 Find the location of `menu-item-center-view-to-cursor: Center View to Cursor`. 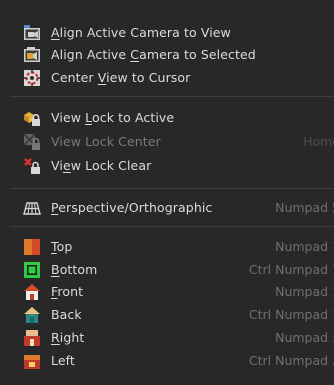

menu-item-center-view-to-cursor: Center View to Cursor is located at coordinates (167, 77).